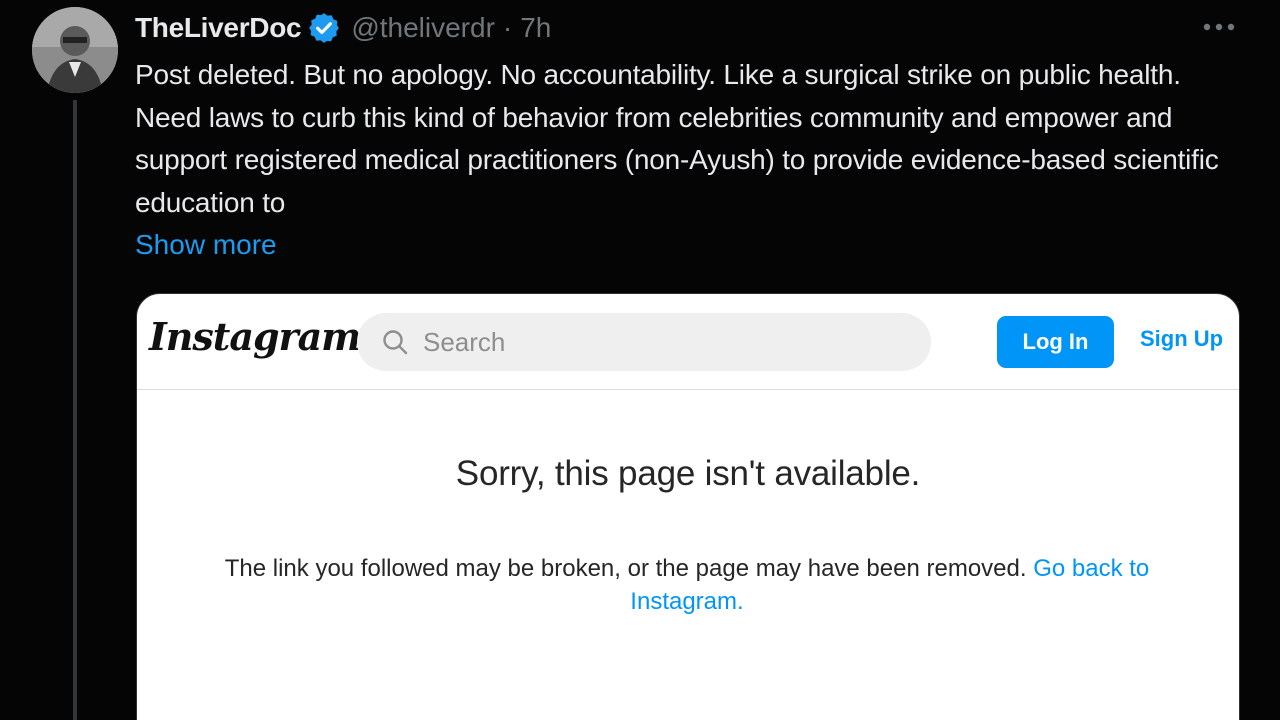 The height and width of the screenshot is (720, 1280). What do you see at coordinates (218, 28) in the screenshot?
I see `author-display-name: TheLiverDoc` at bounding box center [218, 28].